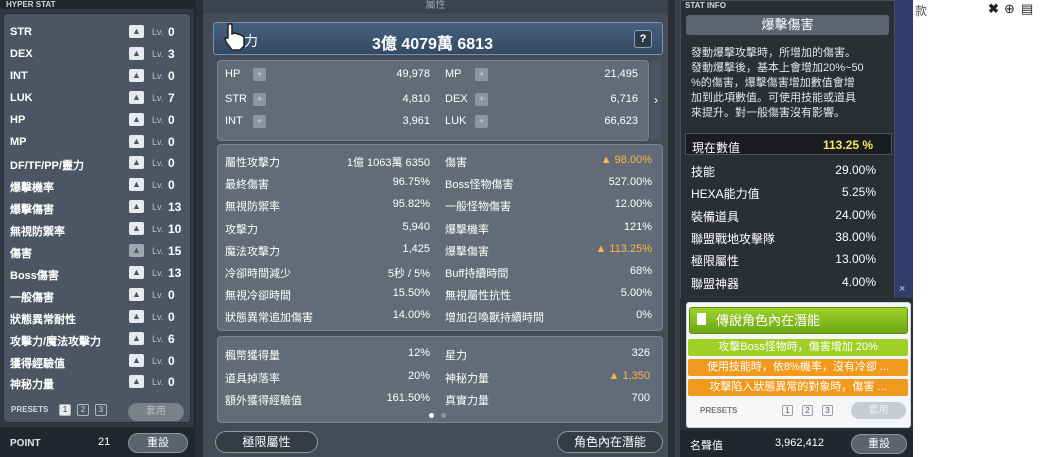  What do you see at coordinates (258, 296) in the screenshot?
I see `detail-stat-label: 無視冷卻時間` at bounding box center [258, 296].